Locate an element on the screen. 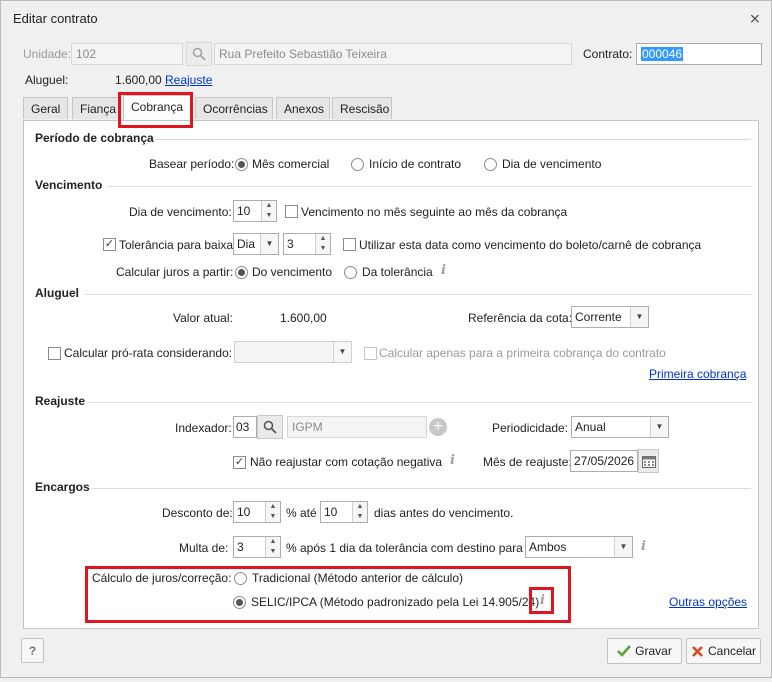  desconto-stepper: 10 ▲ ▼ is located at coordinates (257, 512).